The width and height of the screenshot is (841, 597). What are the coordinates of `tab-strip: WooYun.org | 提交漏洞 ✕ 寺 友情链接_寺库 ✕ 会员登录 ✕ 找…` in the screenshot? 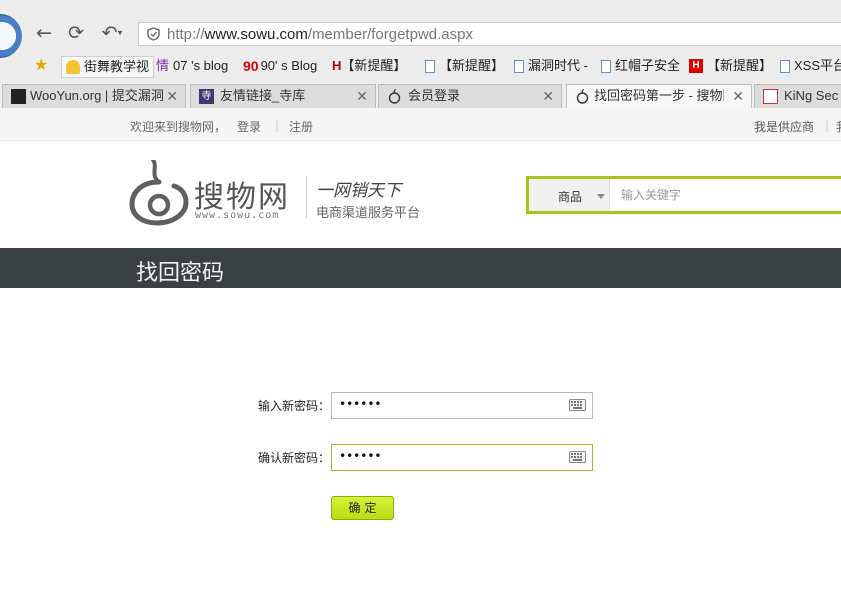 It's located at (420, 96).